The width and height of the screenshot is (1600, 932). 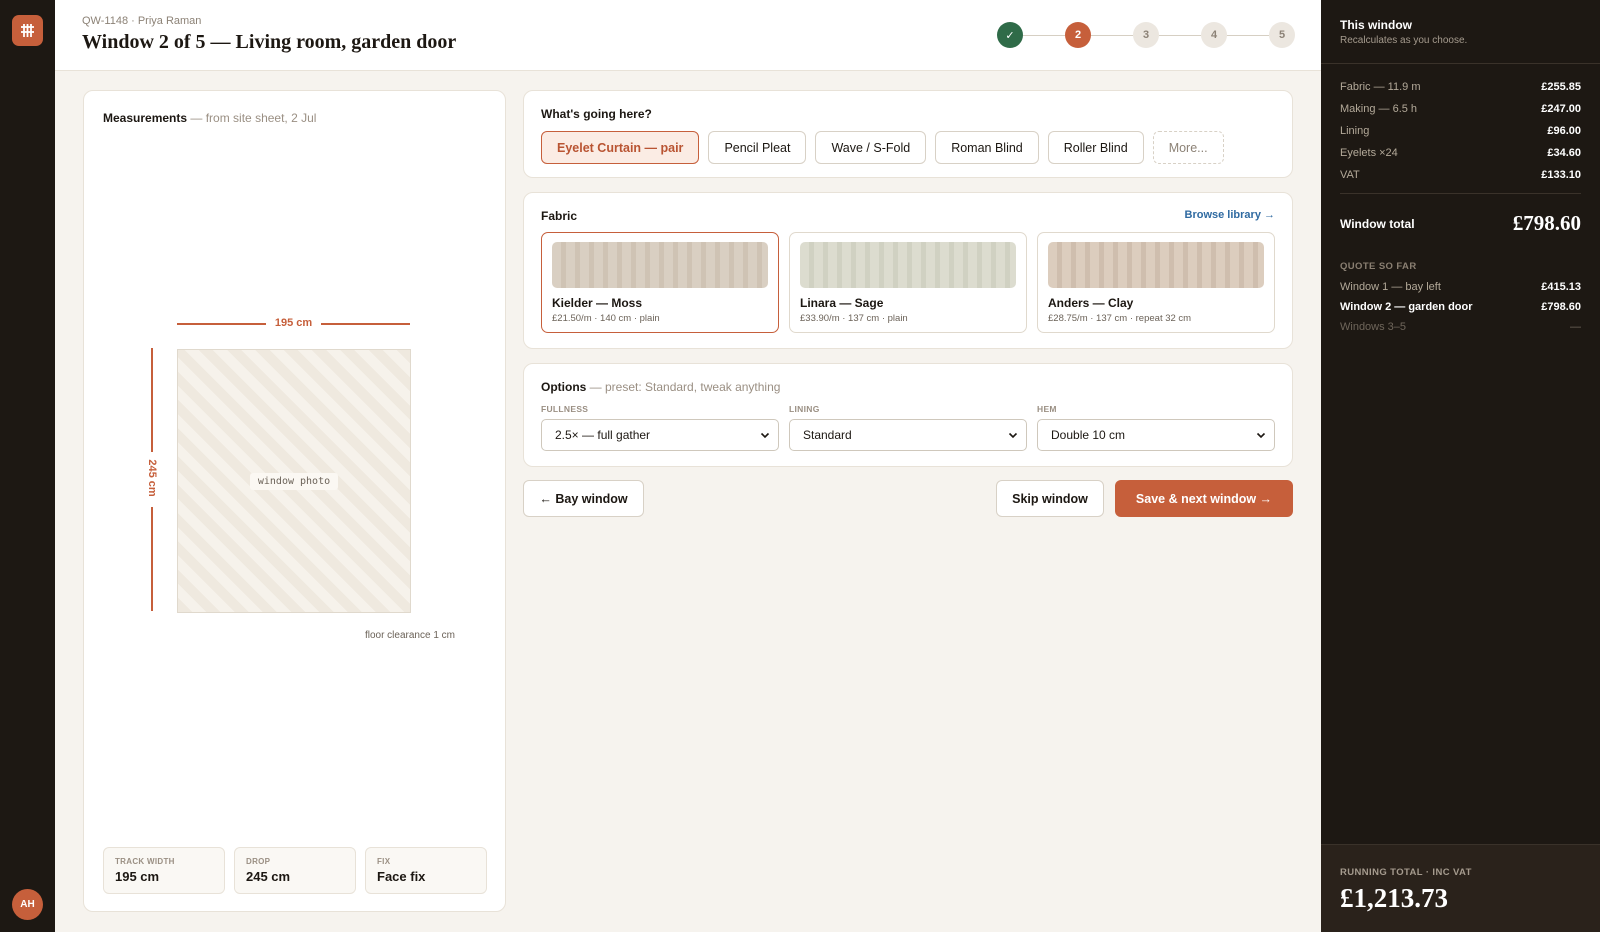 I want to click on cost-label: Lining, so click(x=1355, y=131).